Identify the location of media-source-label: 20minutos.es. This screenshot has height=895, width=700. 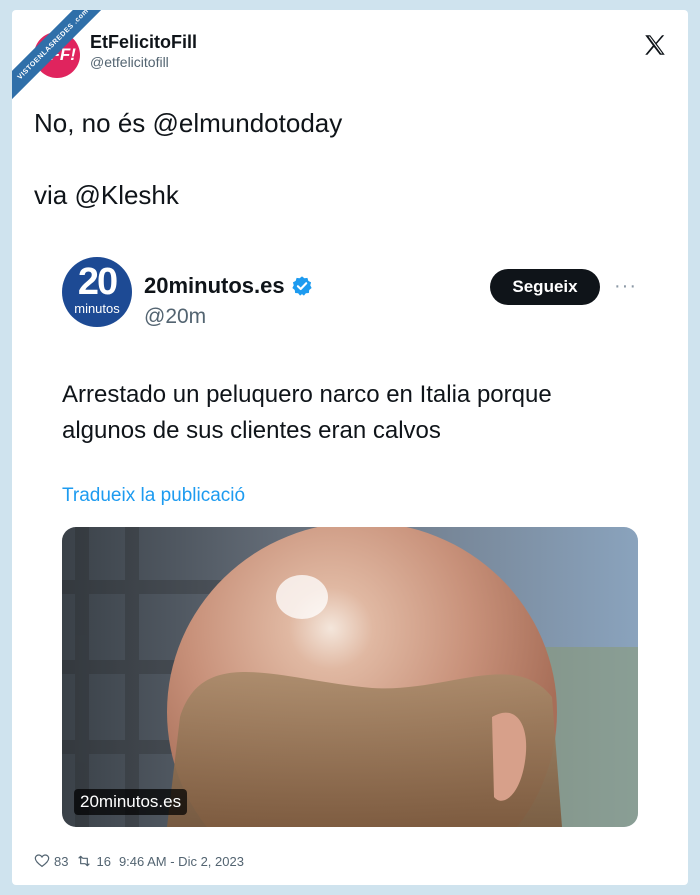
(131, 802).